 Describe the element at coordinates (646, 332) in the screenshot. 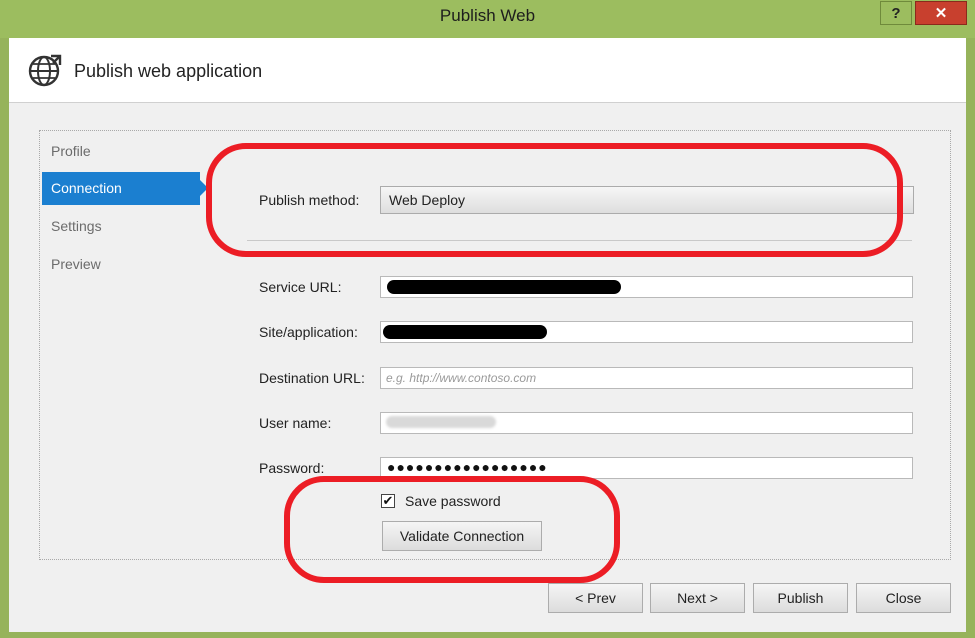

I see `site-application-input` at that location.